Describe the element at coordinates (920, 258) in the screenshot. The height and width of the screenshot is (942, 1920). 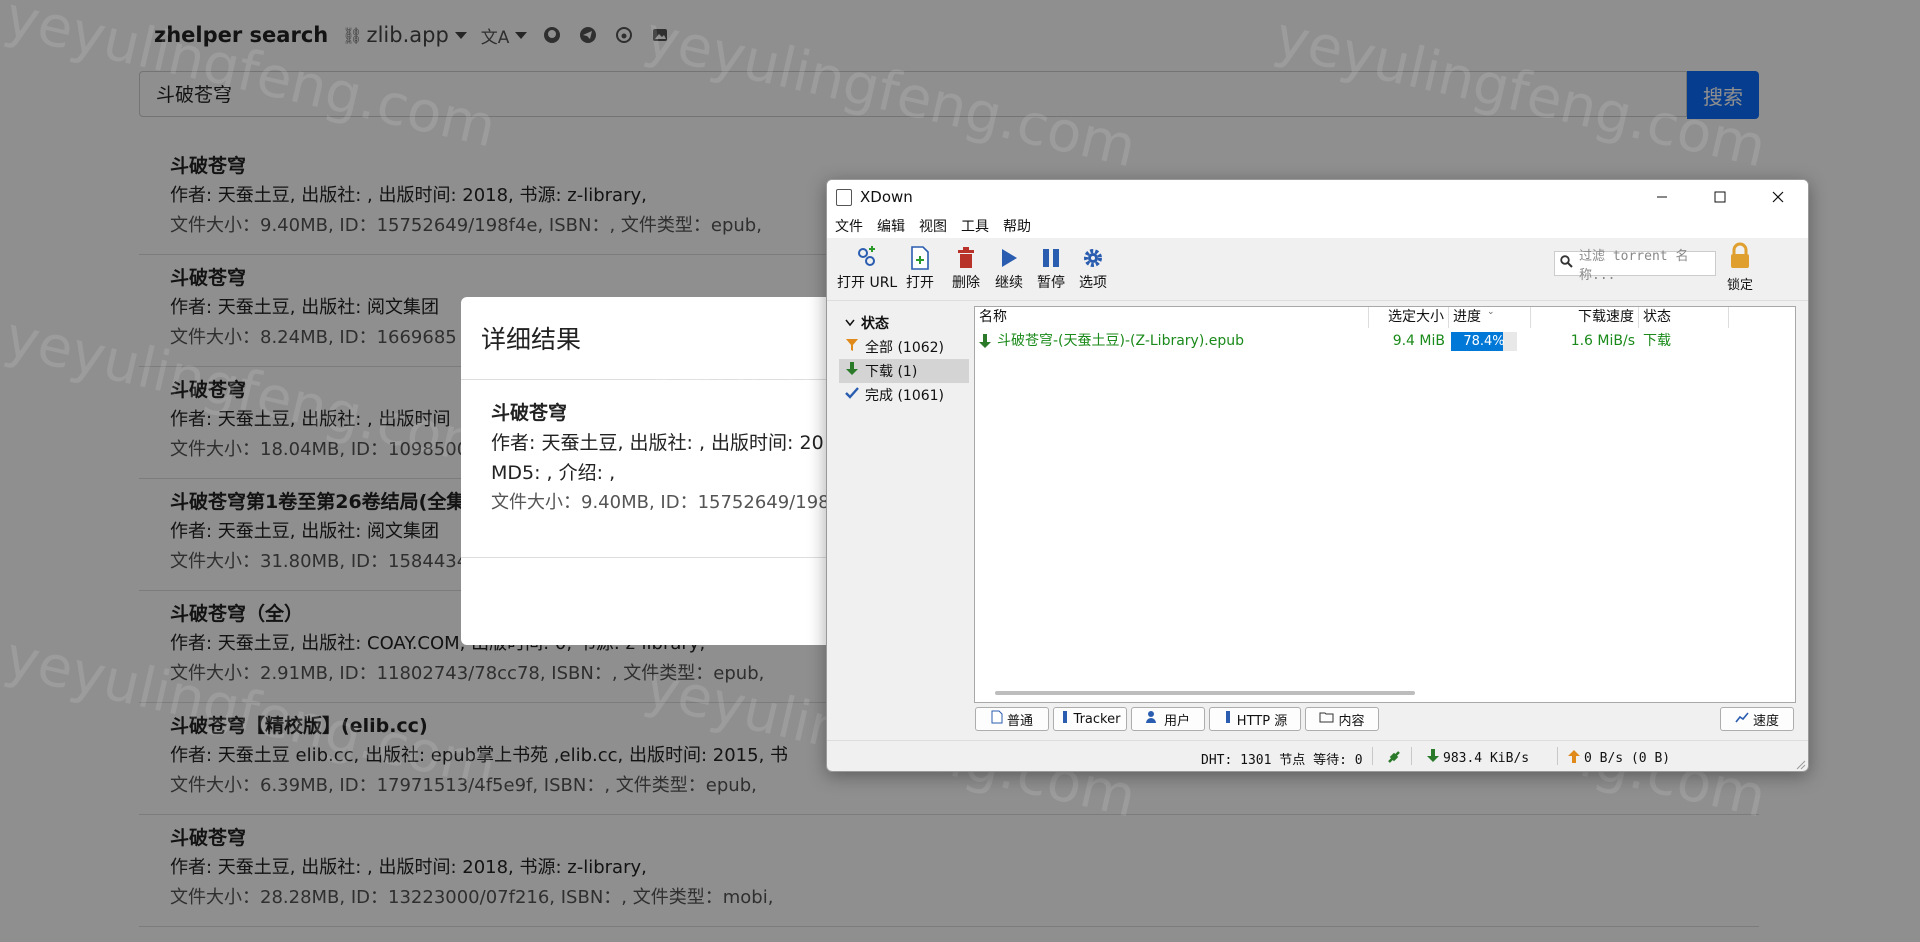
I see `add-file-icon` at that location.